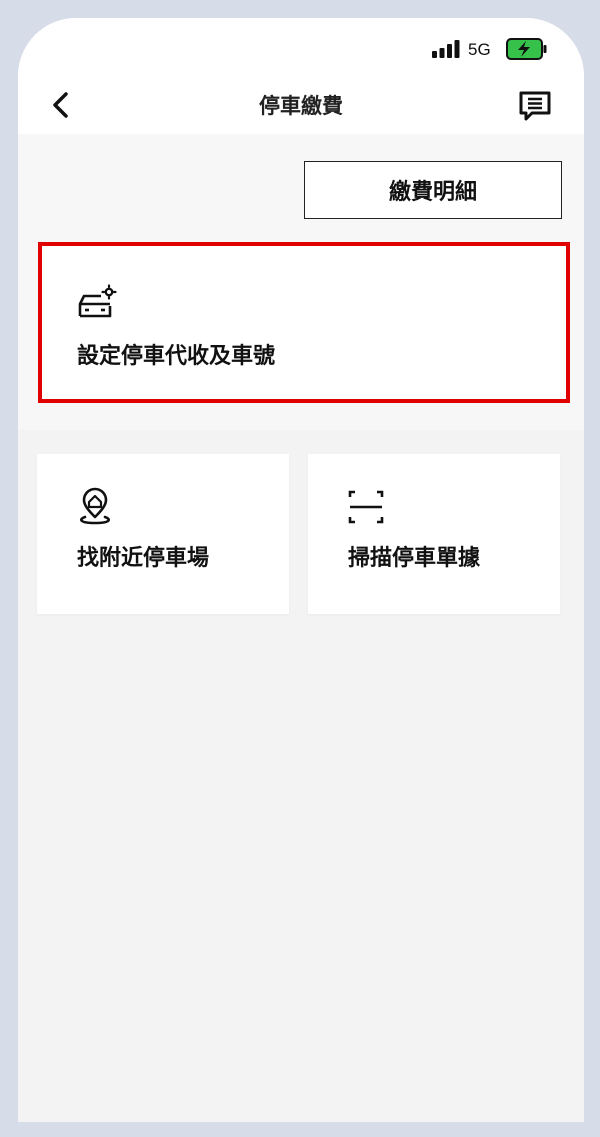 The image size is (600, 1137). I want to click on parking-settings-label: 設定停車代收及車號, so click(176, 356).